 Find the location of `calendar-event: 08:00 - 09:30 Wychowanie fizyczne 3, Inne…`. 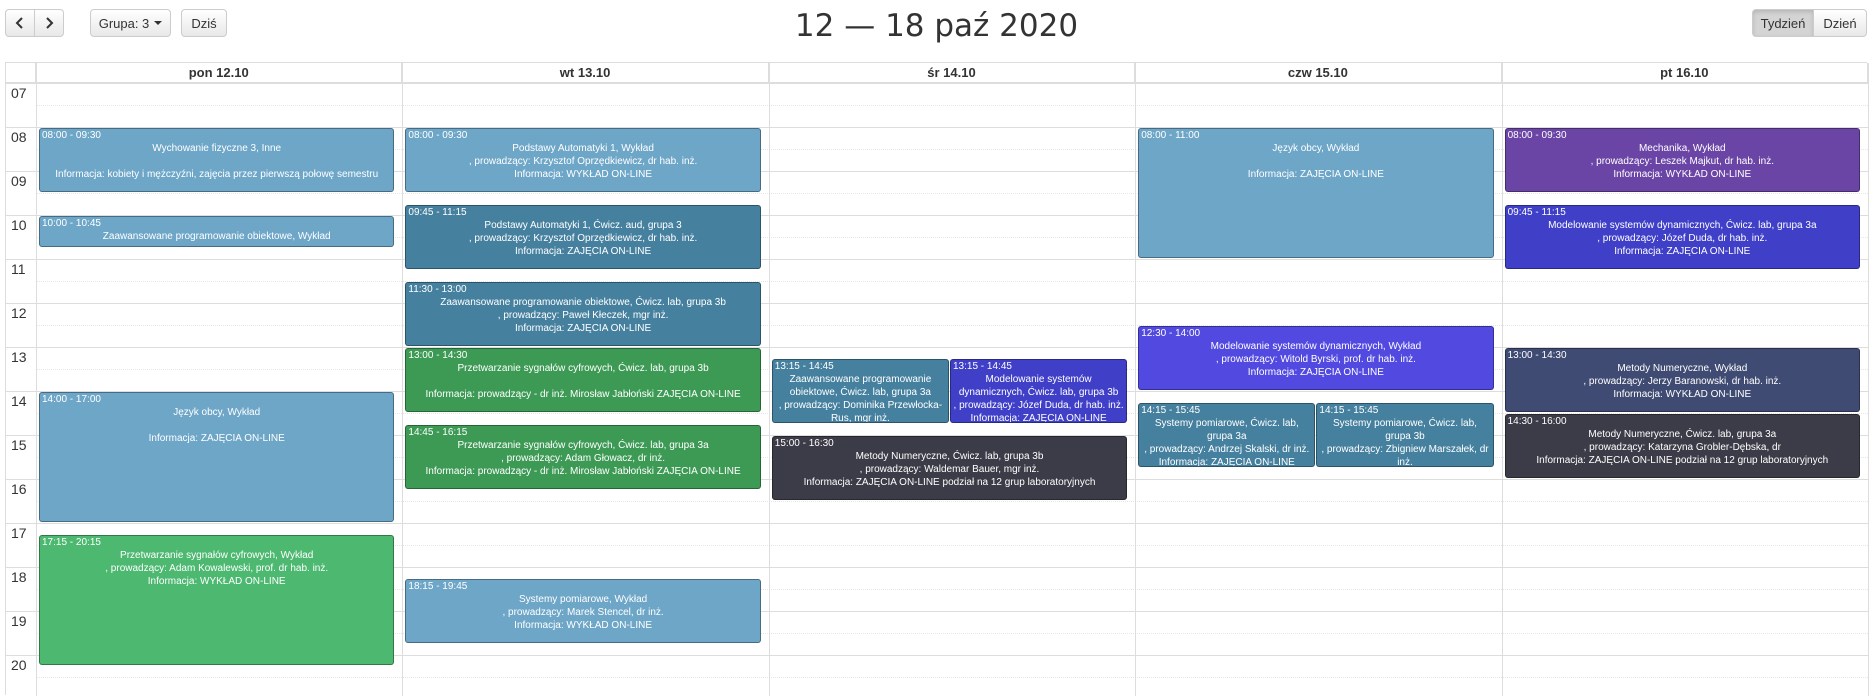

calendar-event: 08:00 - 09:30 Wychowanie fizyczne 3, Inne… is located at coordinates (217, 160).